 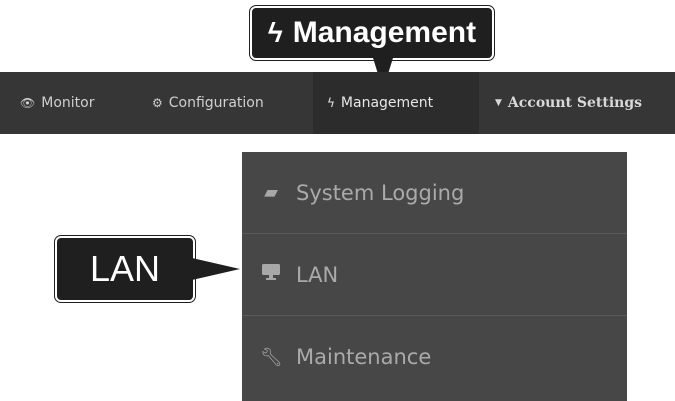 What do you see at coordinates (28, 103) in the screenshot?
I see `eye-icon: 👁` at bounding box center [28, 103].